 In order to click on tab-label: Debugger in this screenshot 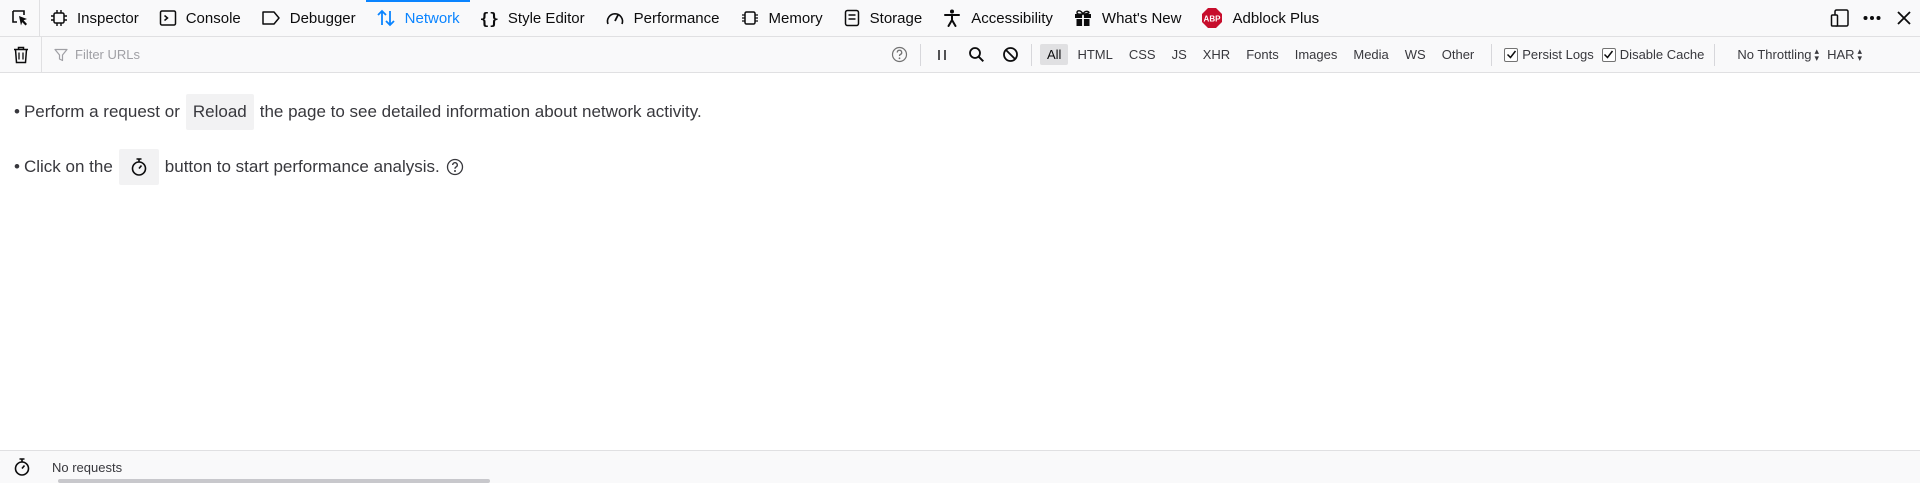, I will do `click(322, 18)`.